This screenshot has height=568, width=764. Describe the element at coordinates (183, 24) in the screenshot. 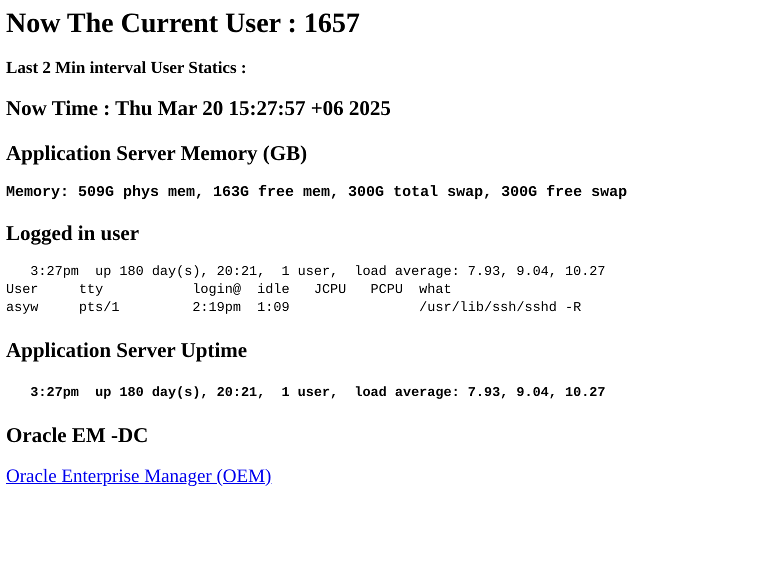

I see `page-title: Now The Current User : 1657` at that location.